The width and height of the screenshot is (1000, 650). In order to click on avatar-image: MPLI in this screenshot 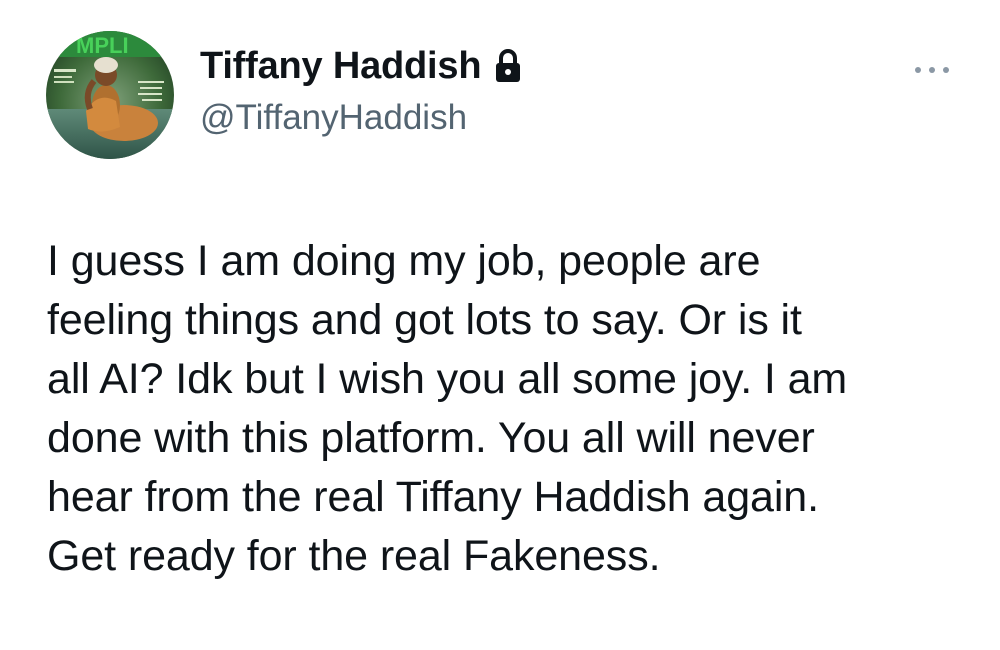, I will do `click(110, 95)`.